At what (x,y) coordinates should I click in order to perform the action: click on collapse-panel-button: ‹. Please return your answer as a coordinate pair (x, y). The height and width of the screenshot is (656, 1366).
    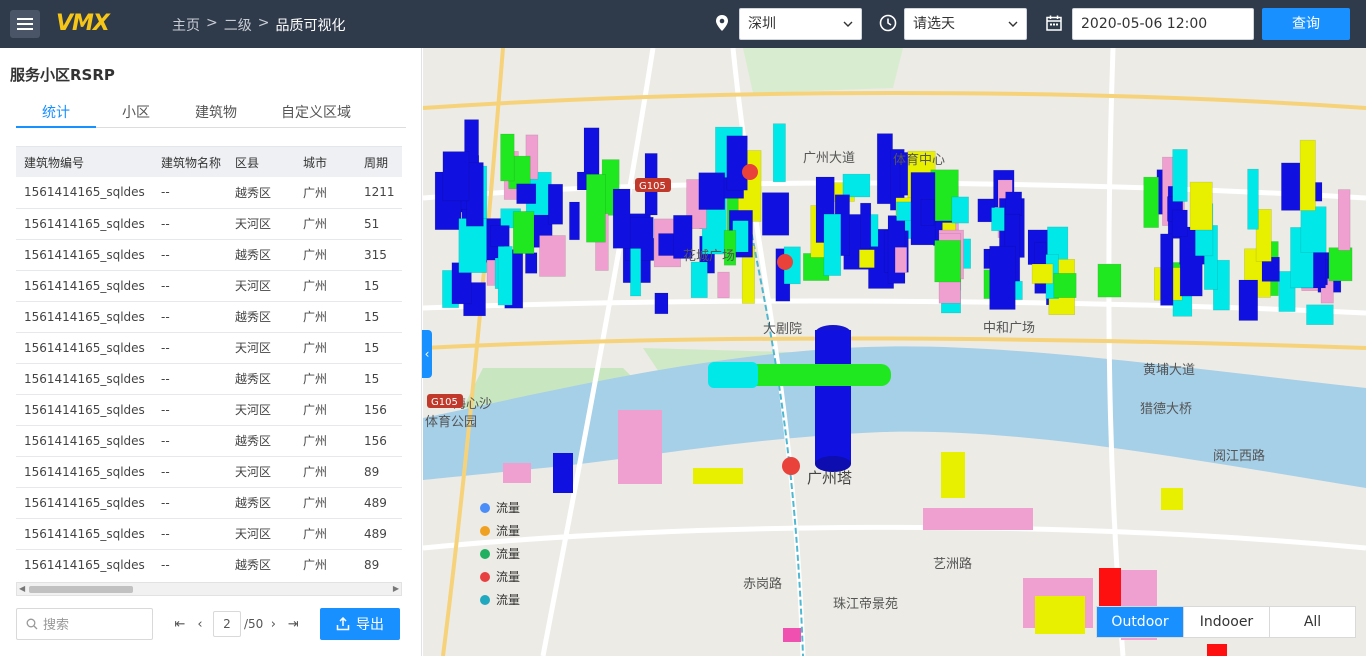
    Looking at the image, I should click on (427, 354).